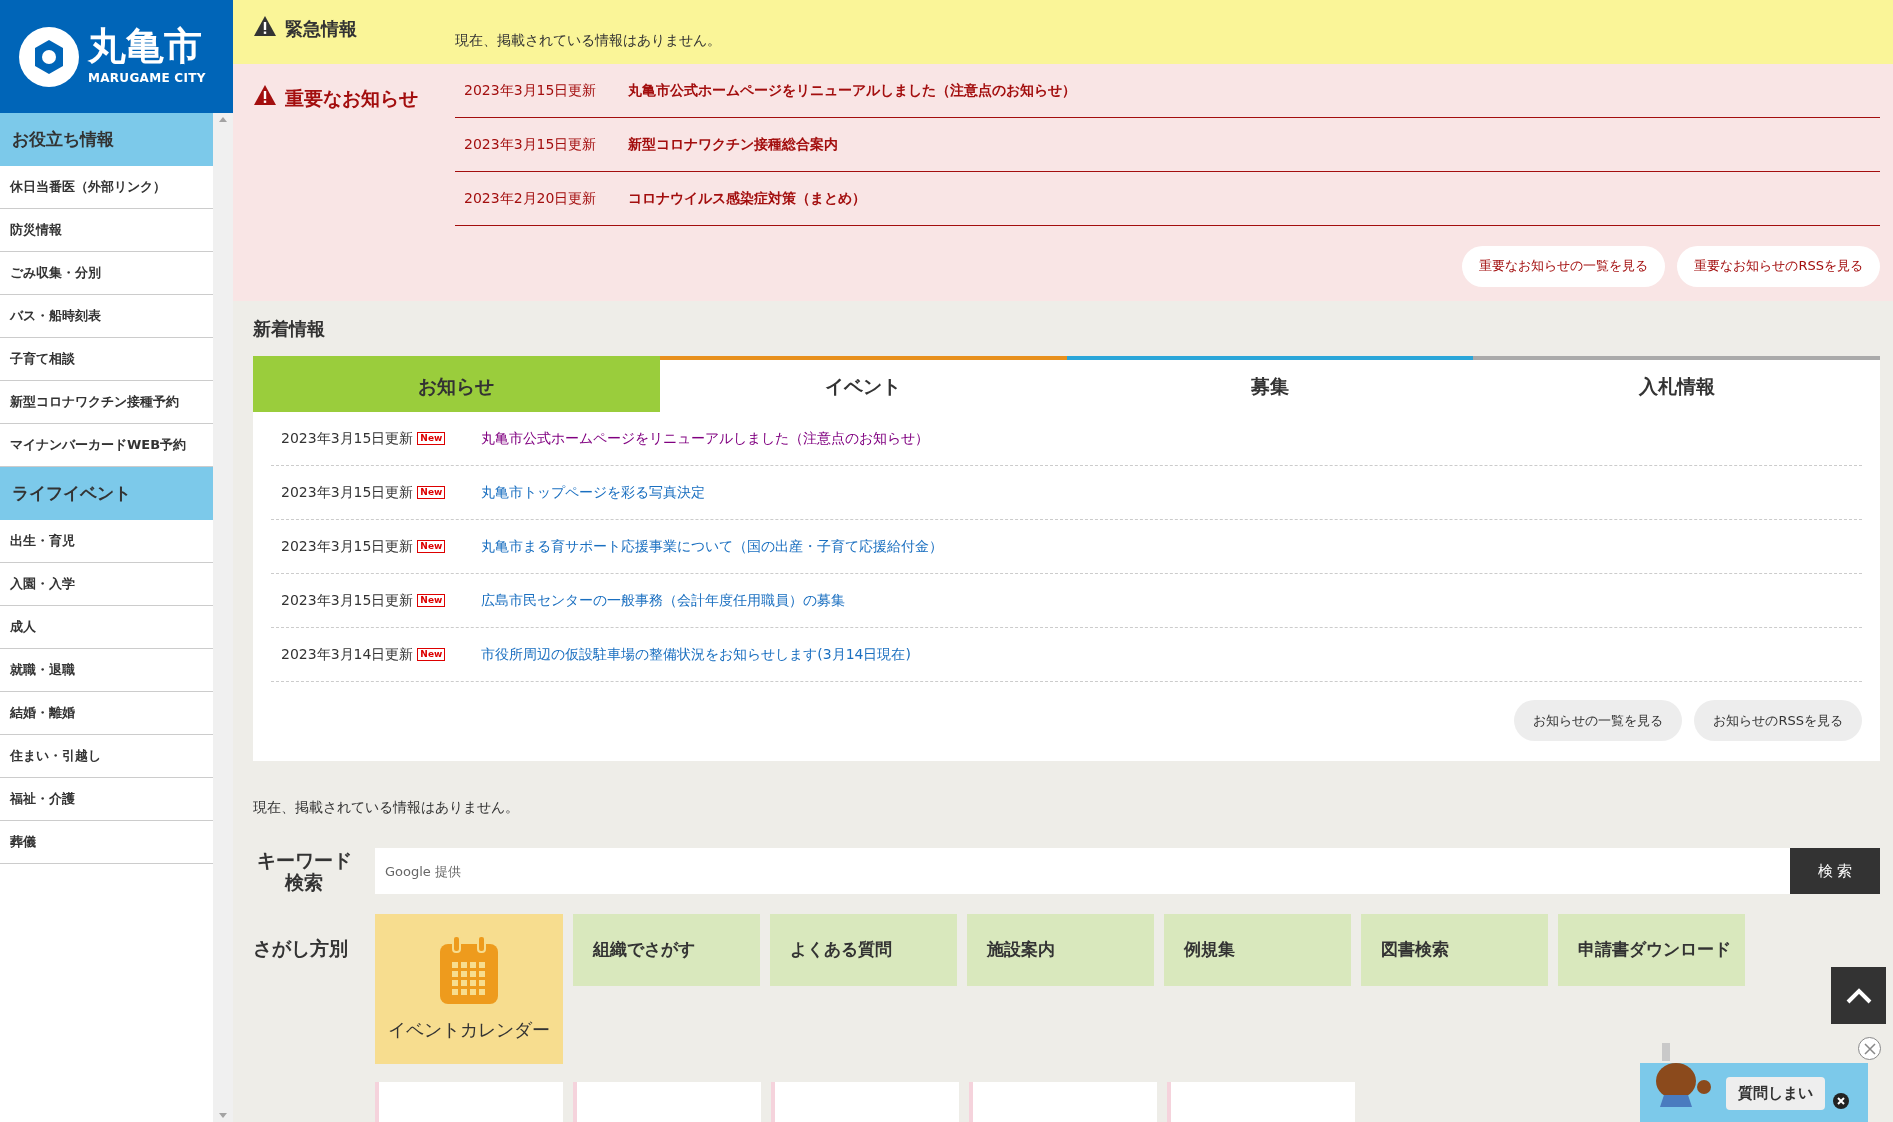  I want to click on category-tile: 申請書ダウンロード, so click(1651, 950).